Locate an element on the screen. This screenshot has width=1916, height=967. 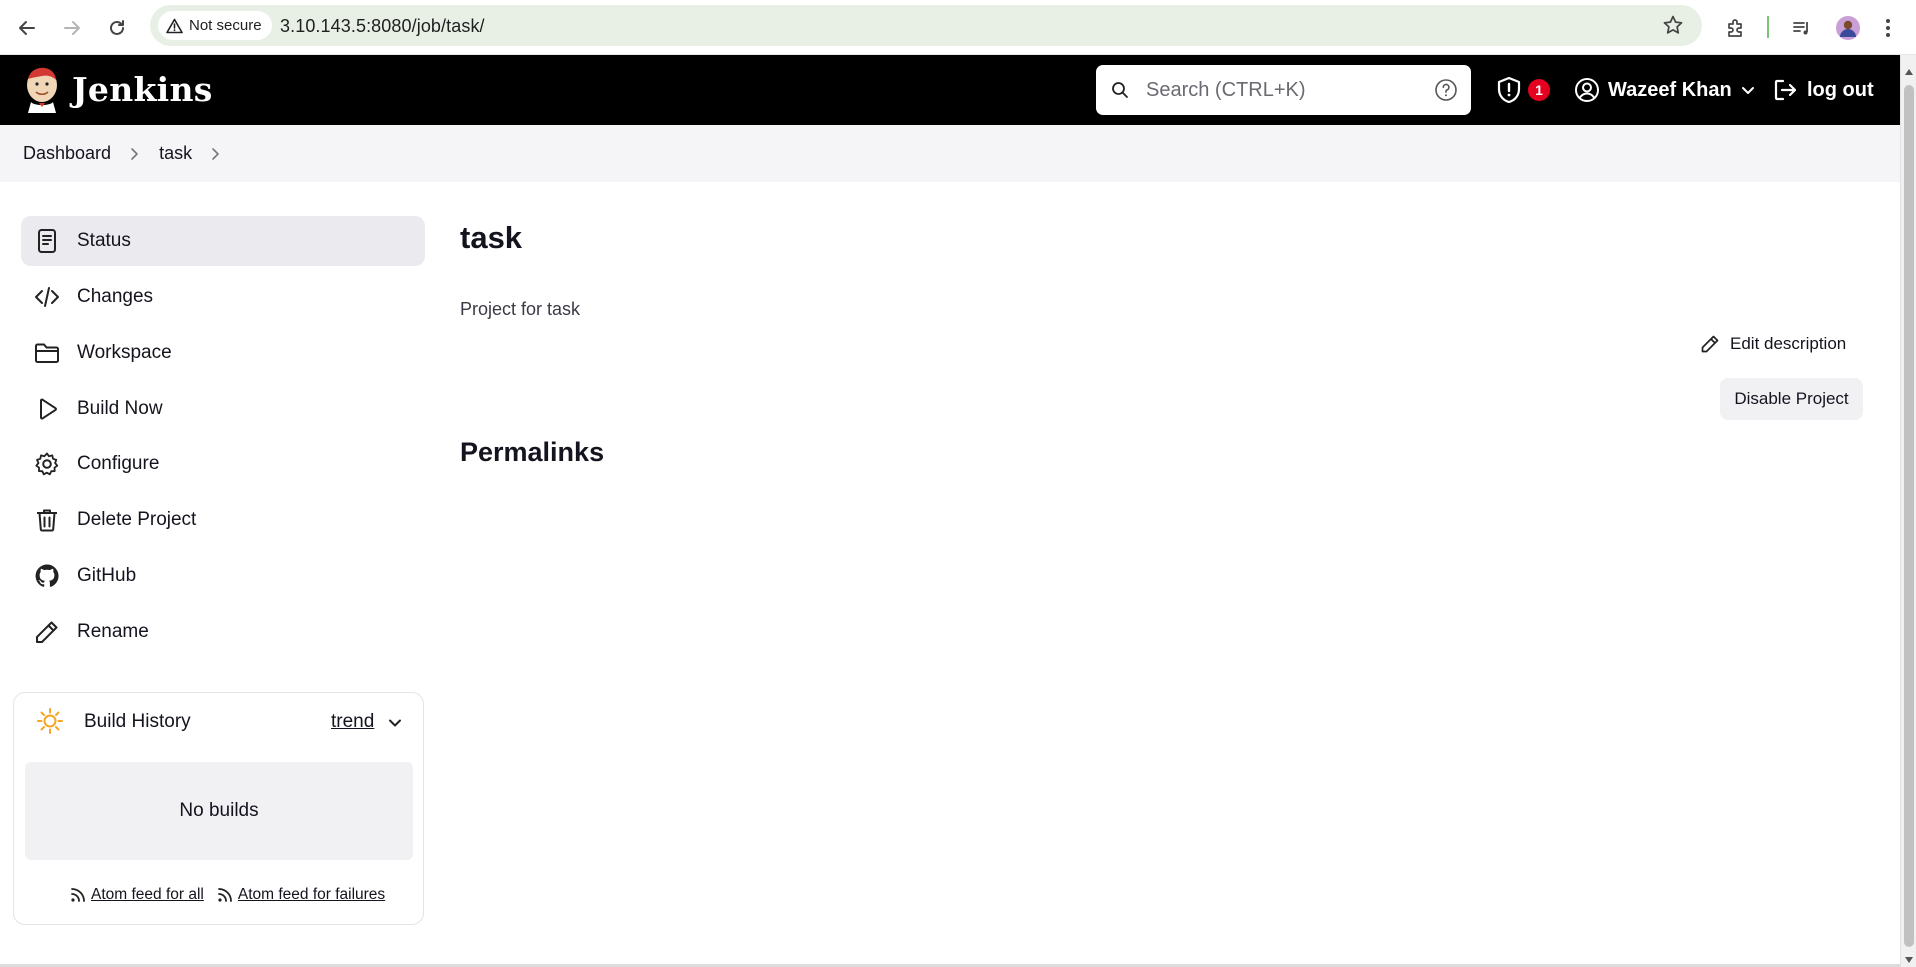
status-icon is located at coordinates (47, 241).